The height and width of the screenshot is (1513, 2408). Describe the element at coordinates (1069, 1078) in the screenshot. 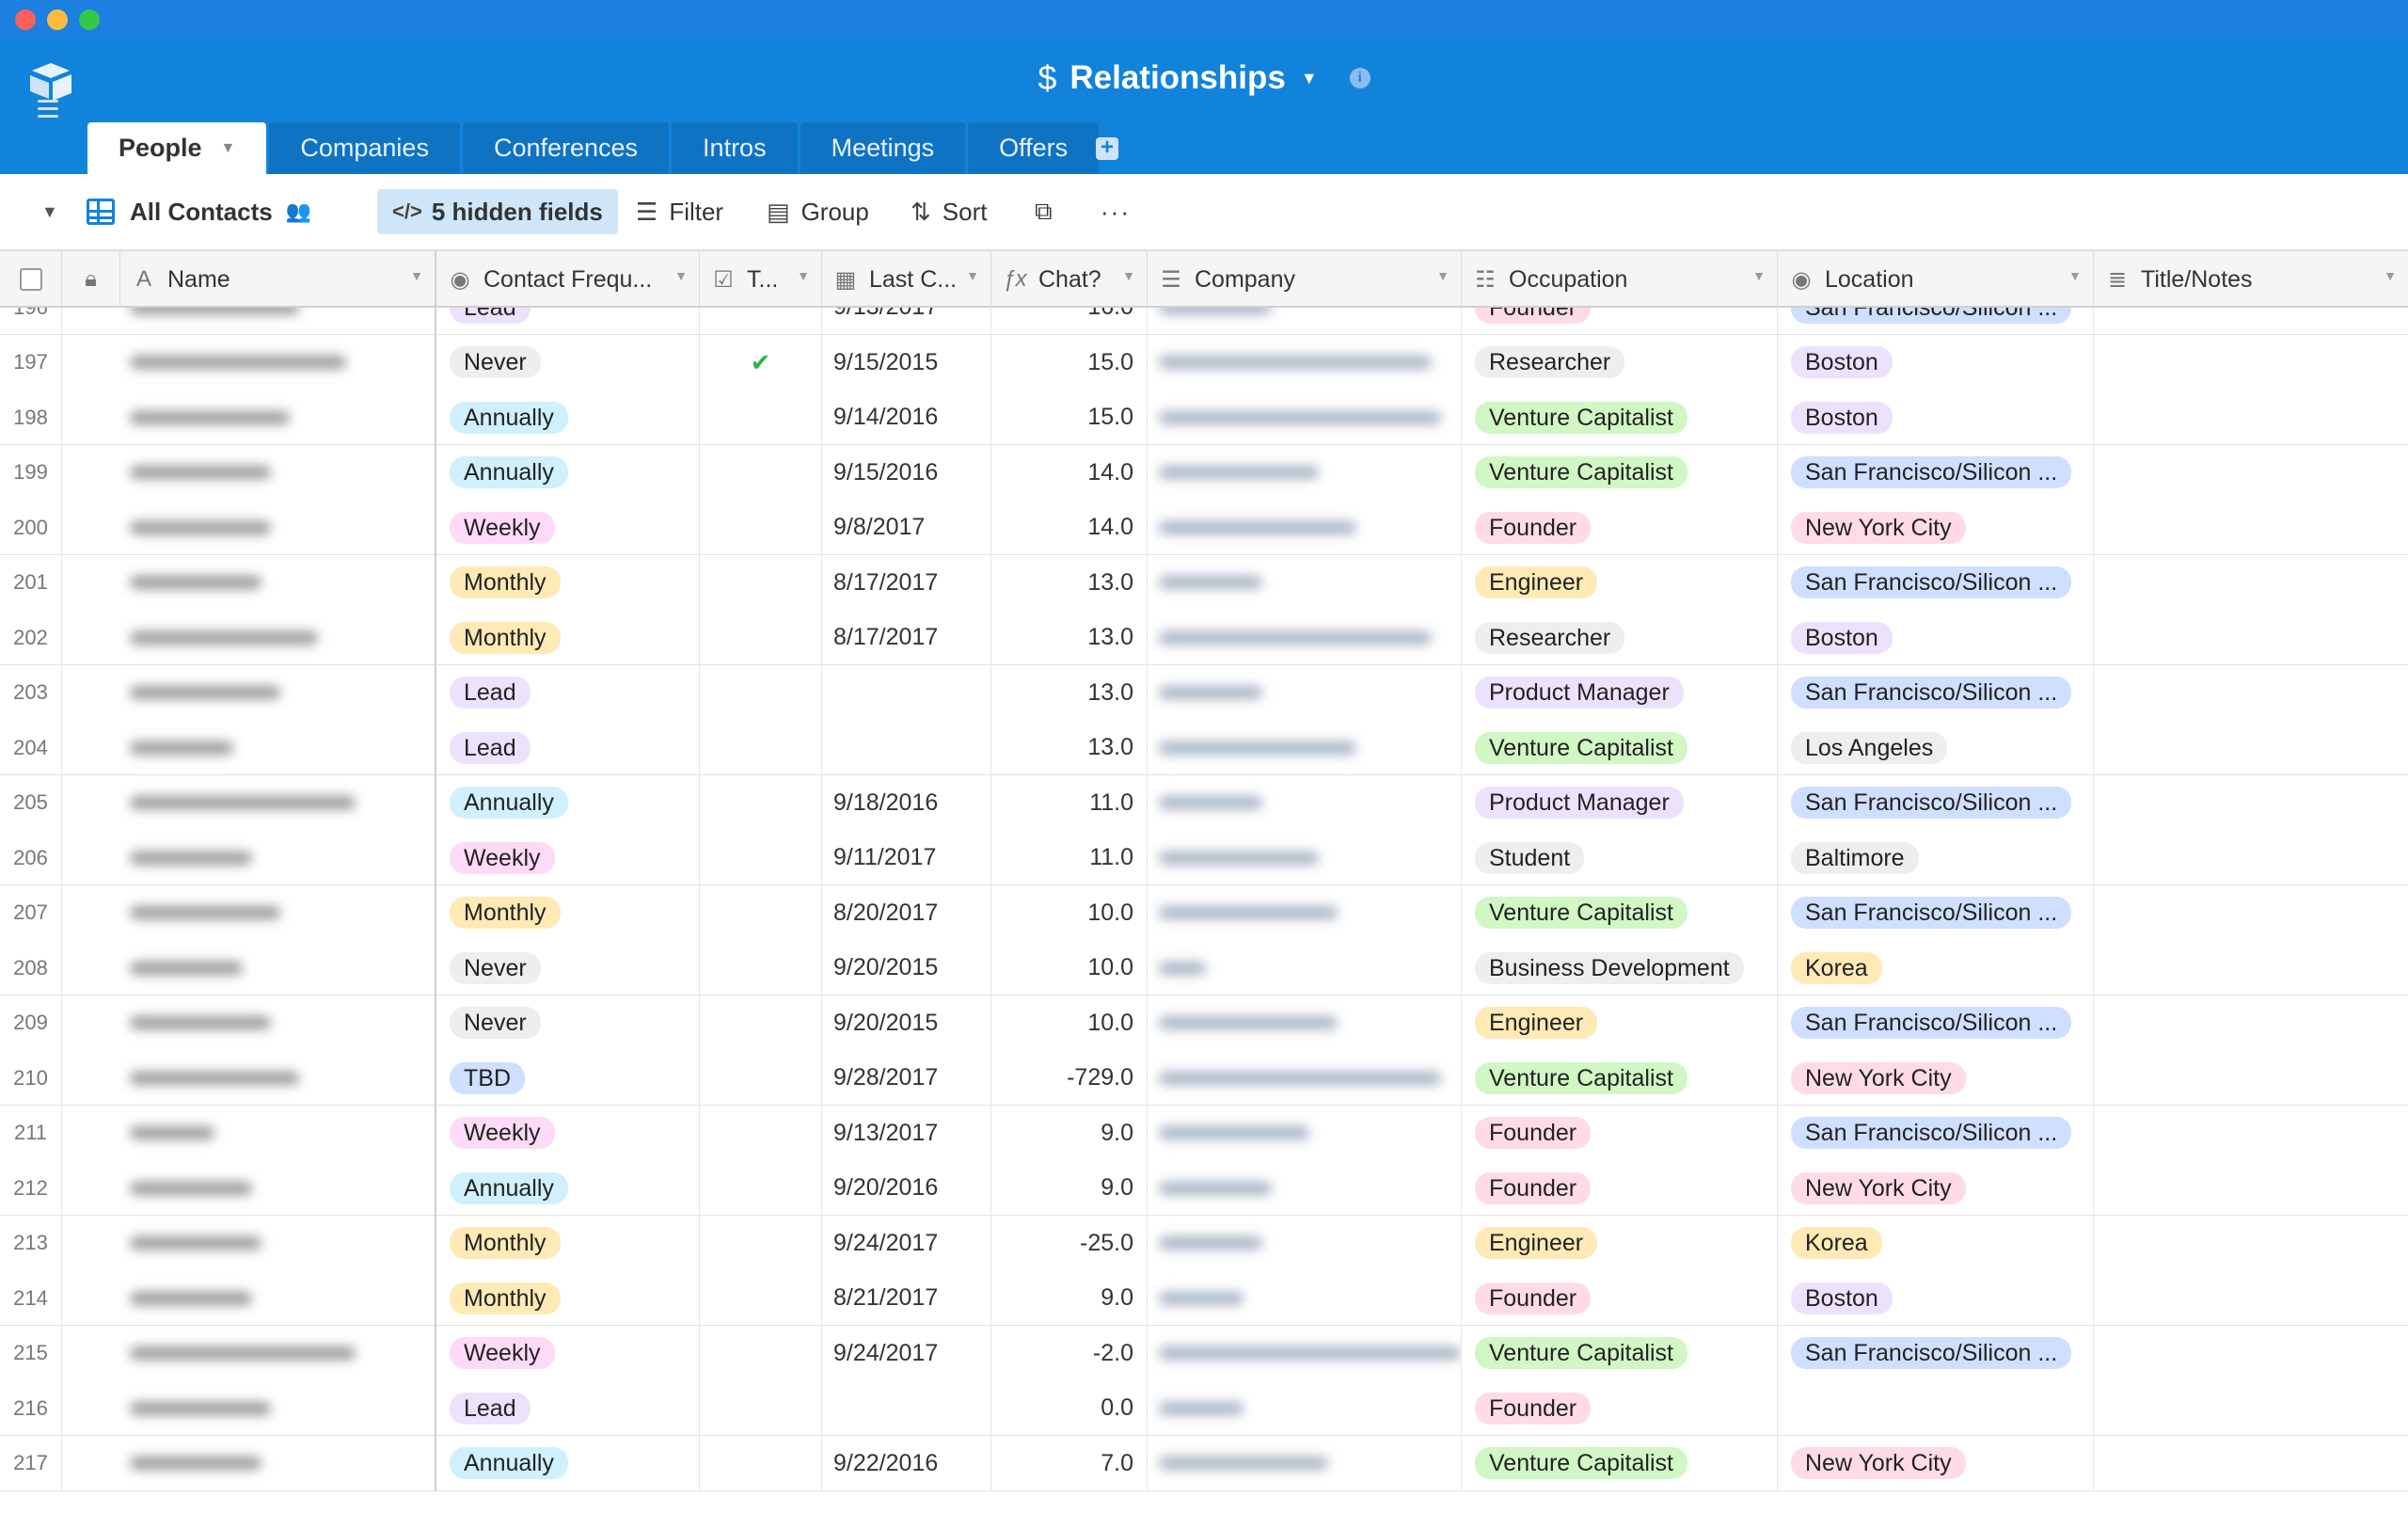

I see `chat-cell: -729.0` at that location.